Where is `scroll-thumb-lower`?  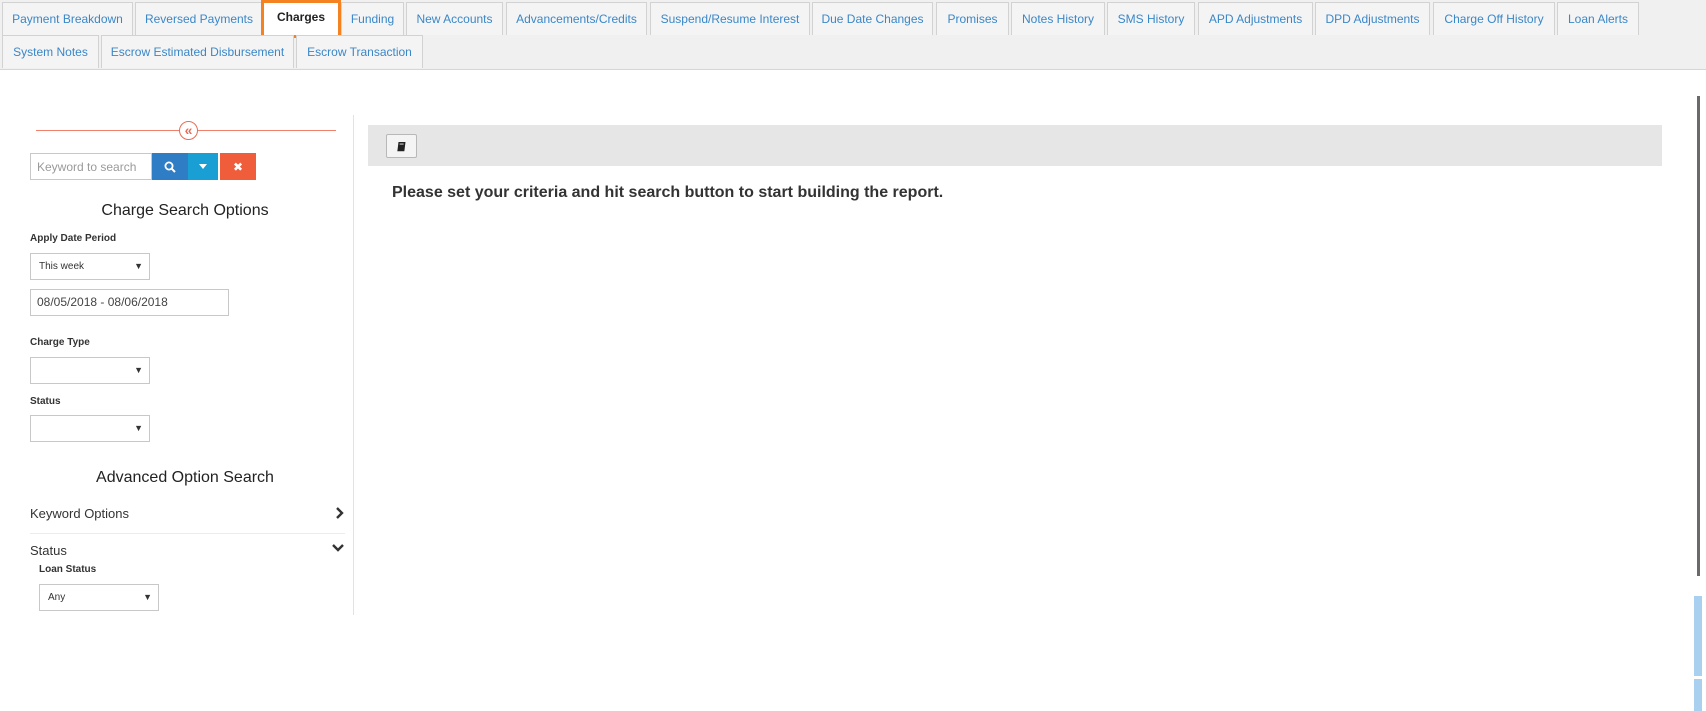 scroll-thumb-lower is located at coordinates (1698, 695).